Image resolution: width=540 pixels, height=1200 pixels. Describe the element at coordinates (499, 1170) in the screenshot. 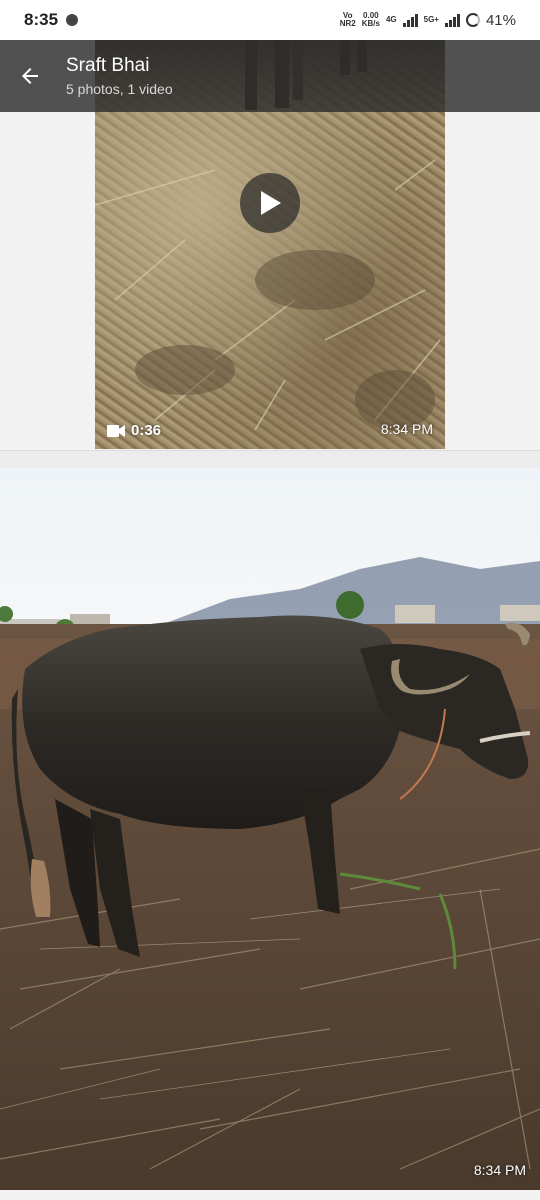

I see `photo-timestamp: 8:34 PM` at that location.